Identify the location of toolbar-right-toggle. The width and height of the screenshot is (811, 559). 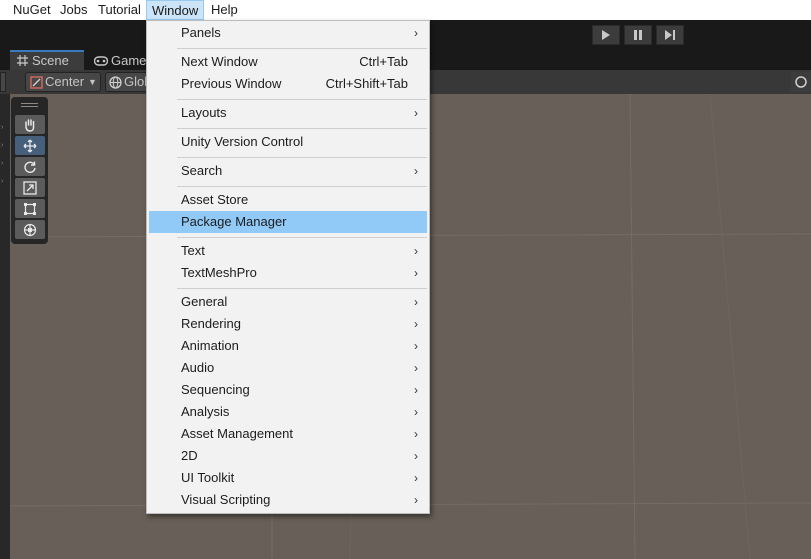
(801, 82).